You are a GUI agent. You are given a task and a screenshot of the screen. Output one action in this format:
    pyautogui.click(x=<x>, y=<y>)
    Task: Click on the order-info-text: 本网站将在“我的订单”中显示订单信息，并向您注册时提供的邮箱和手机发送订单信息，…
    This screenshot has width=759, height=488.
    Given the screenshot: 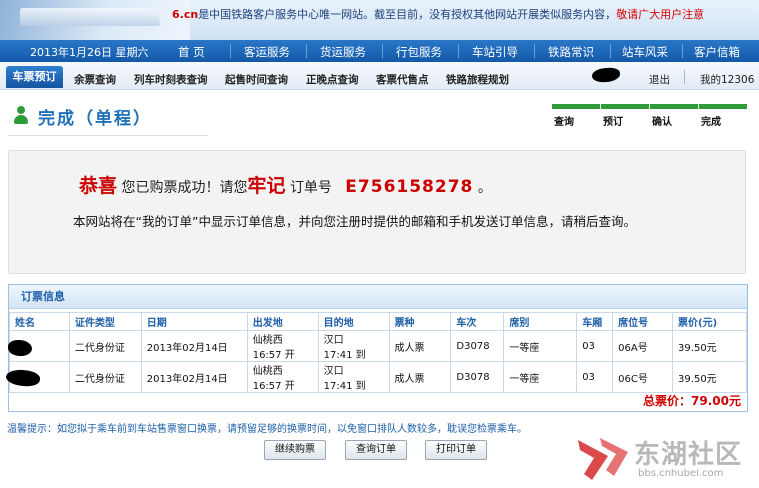 What is the action you would take?
    pyautogui.click(x=354, y=221)
    